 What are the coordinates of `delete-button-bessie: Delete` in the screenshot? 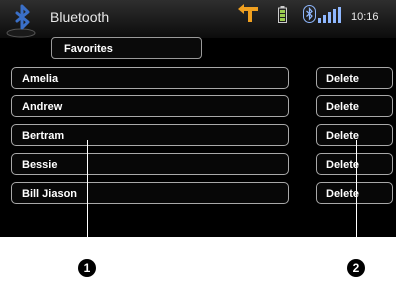 It's located at (354, 164).